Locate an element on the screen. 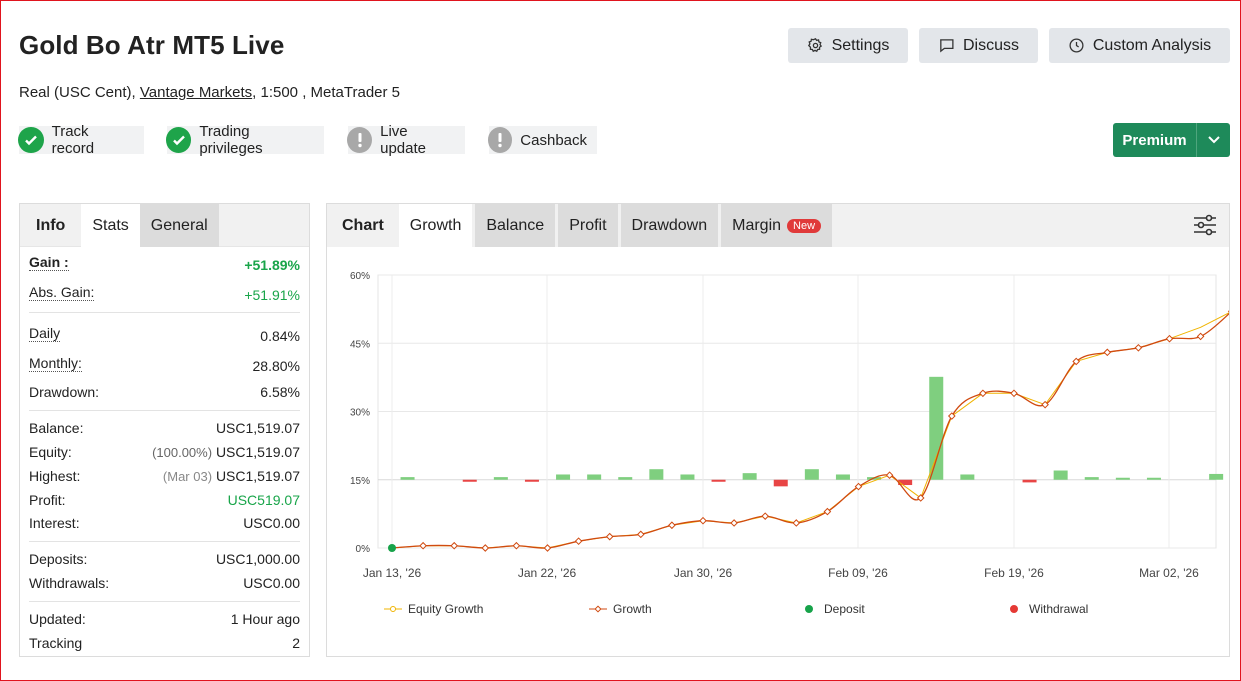 The height and width of the screenshot is (681, 1241). tab-margin: Margin New is located at coordinates (777, 225).